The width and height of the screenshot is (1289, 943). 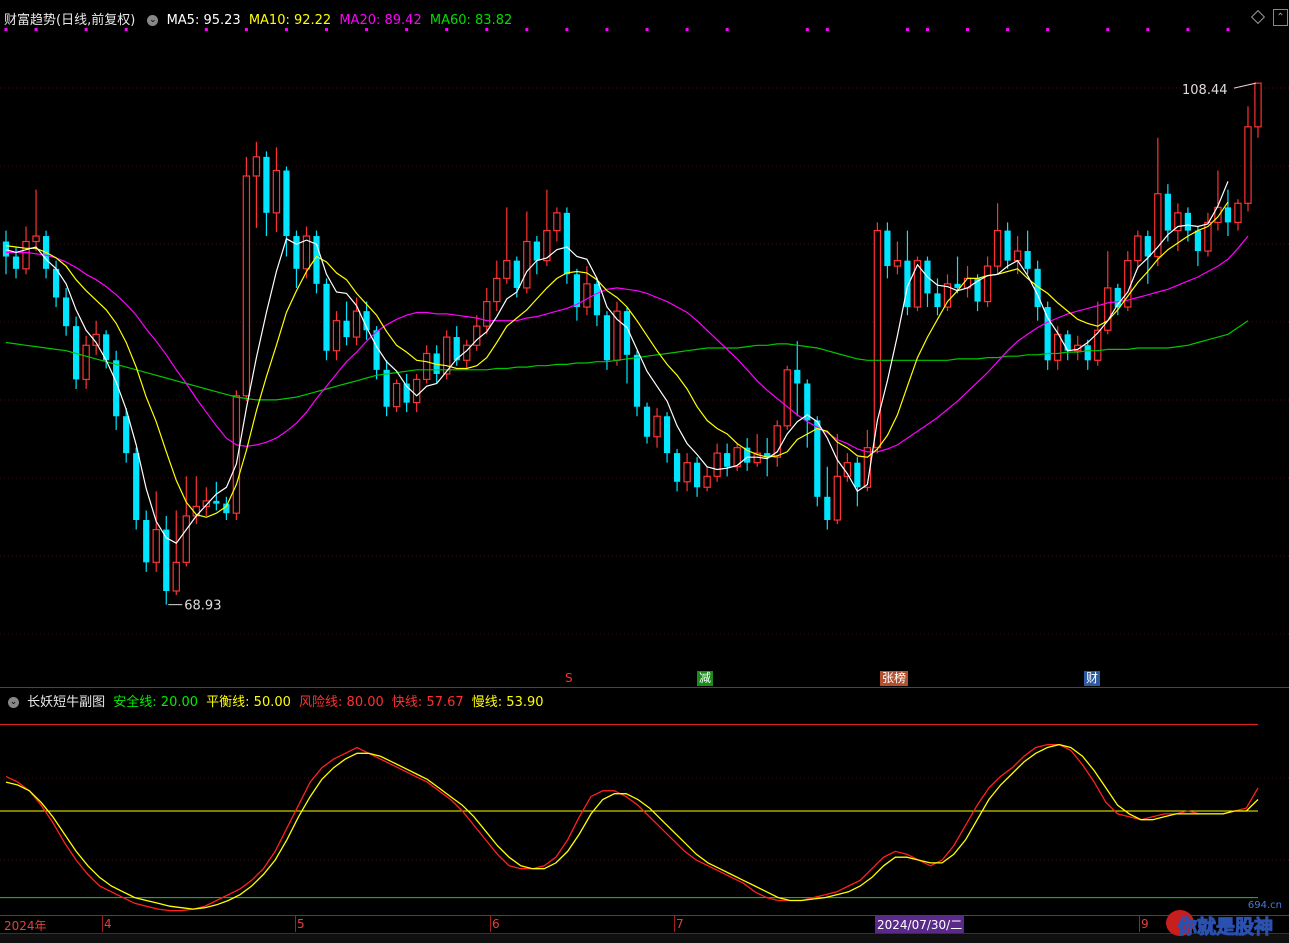 What do you see at coordinates (644, 687) in the screenshot?
I see `panel-divider` at bounding box center [644, 687].